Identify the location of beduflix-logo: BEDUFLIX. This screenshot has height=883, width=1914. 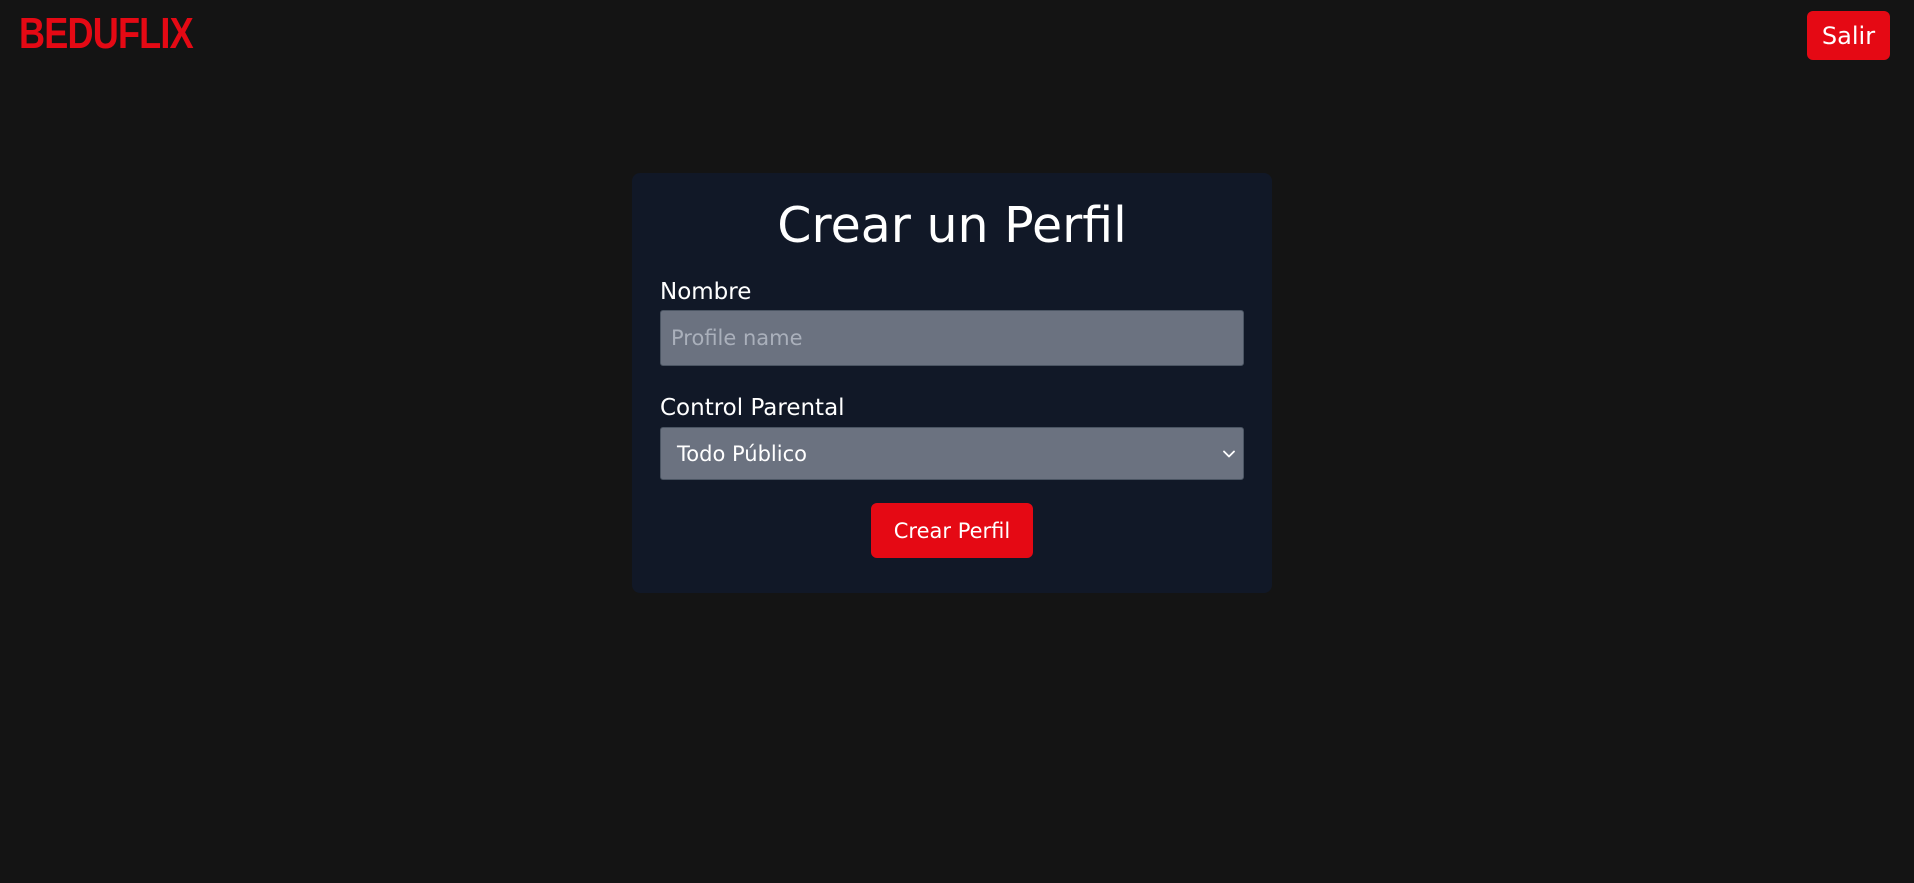
(106, 34).